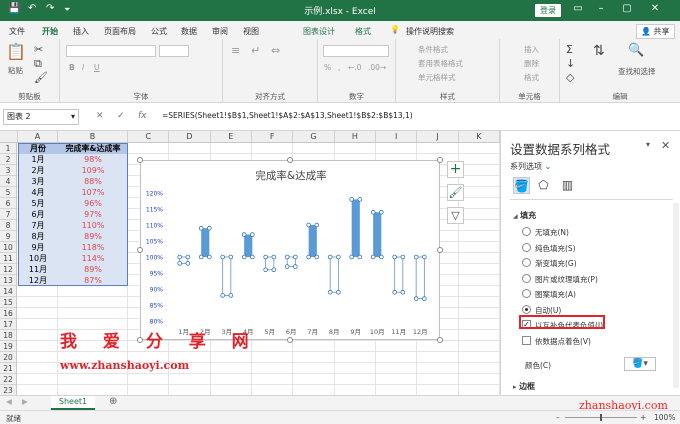 Image resolution: width=680 pixels, height=424 pixels. Describe the element at coordinates (8, 302) in the screenshot. I see `row-header-15: 15` at that location.